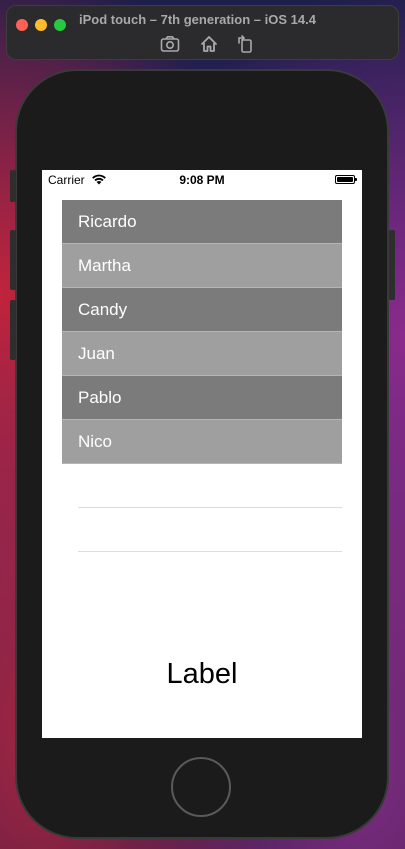 Image resolution: width=405 pixels, height=849 pixels. I want to click on simulator-title-bar: iPod touch – 7th generation – iOS 14.4, so click(202, 32).